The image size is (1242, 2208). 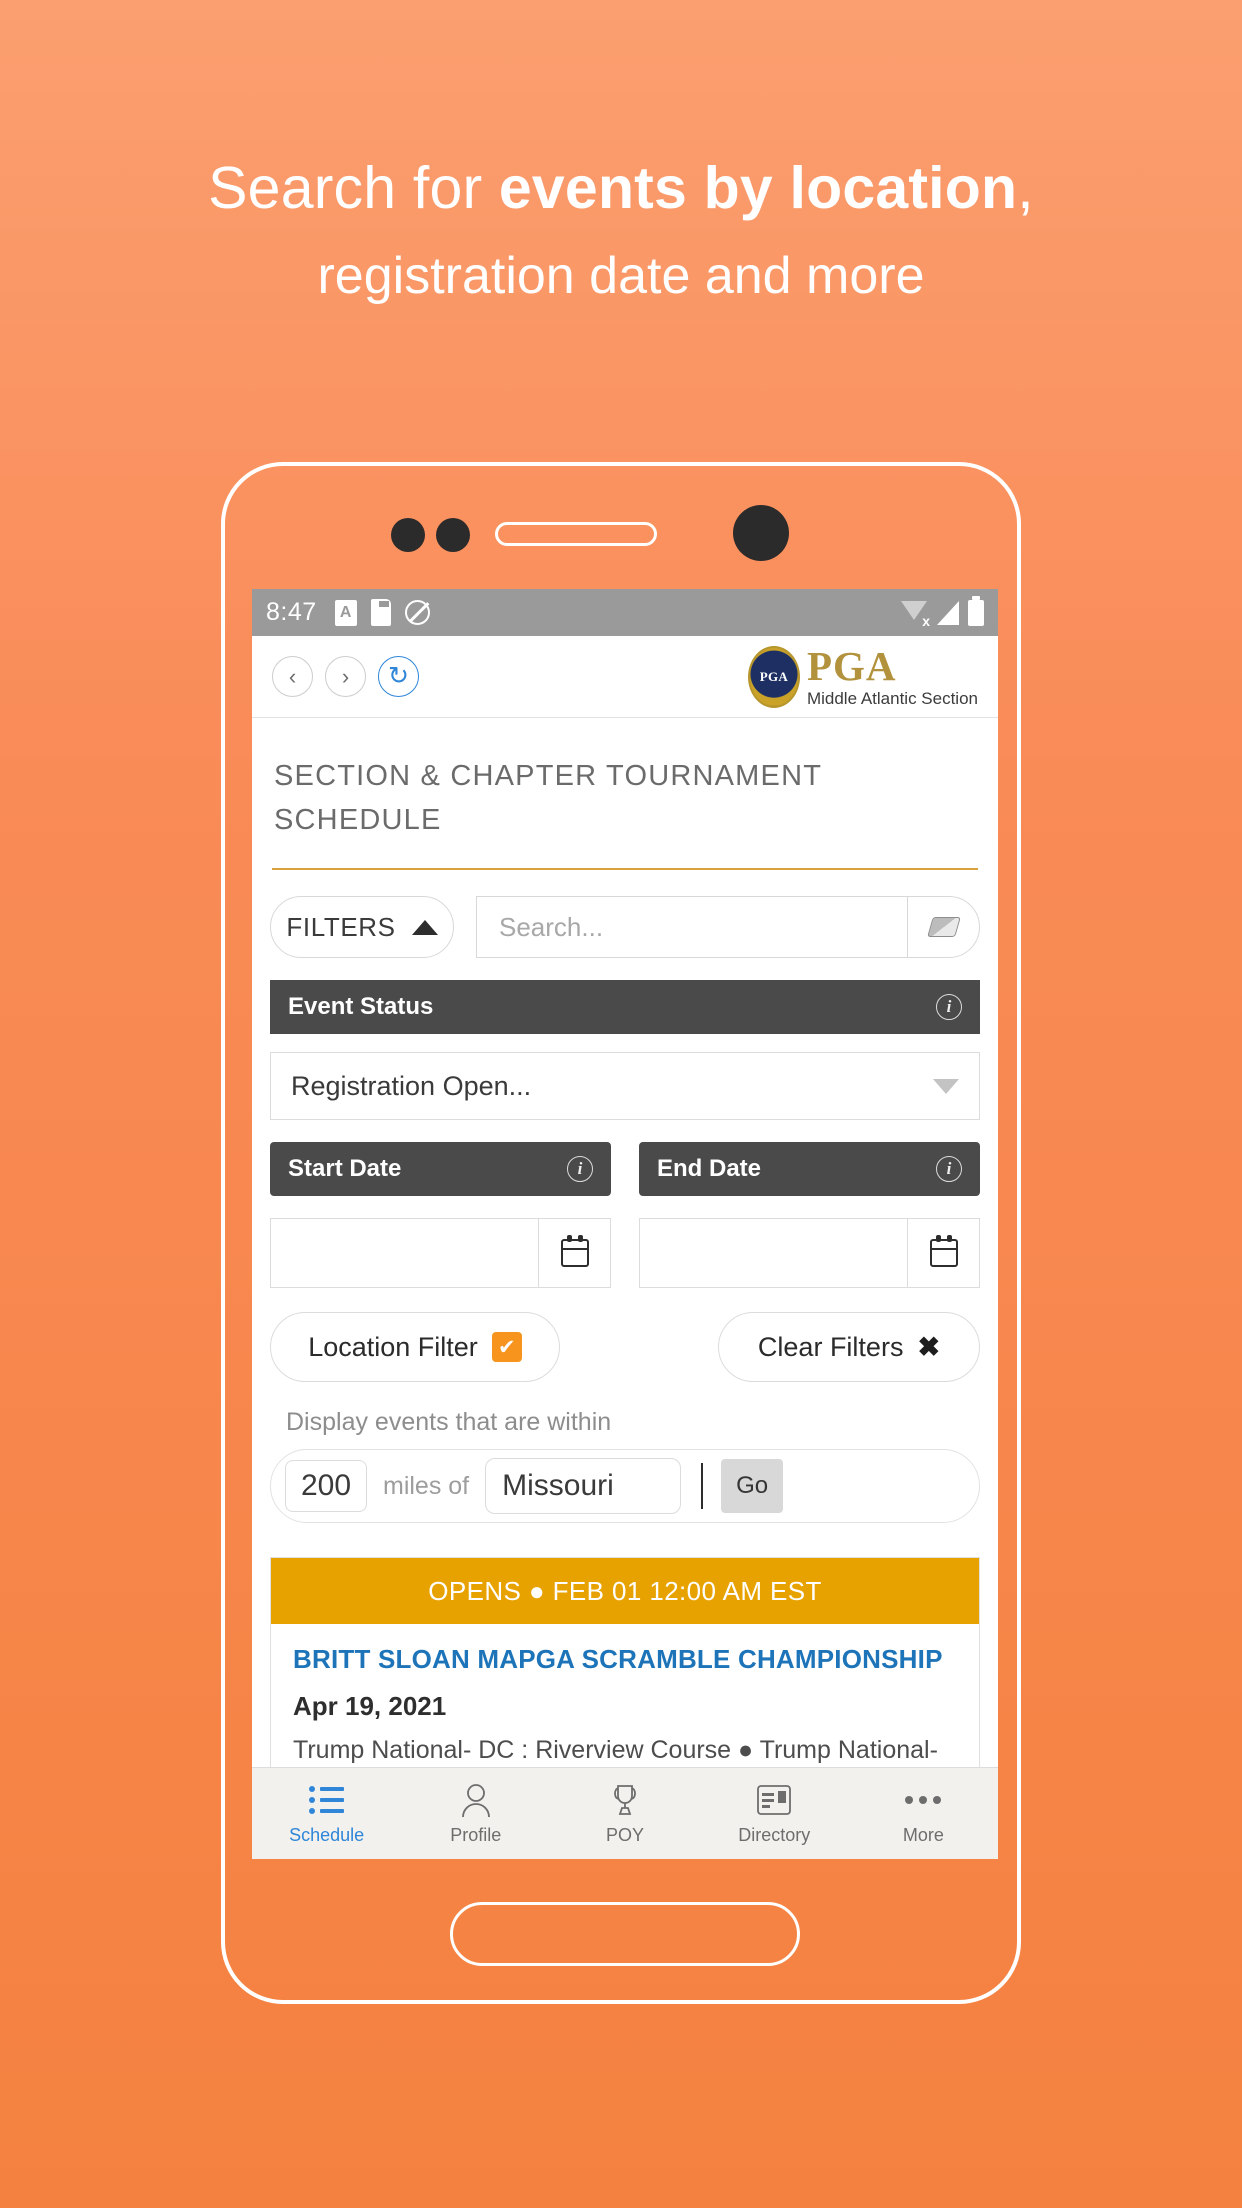 What do you see at coordinates (752, 1486) in the screenshot?
I see `go-button: Go` at bounding box center [752, 1486].